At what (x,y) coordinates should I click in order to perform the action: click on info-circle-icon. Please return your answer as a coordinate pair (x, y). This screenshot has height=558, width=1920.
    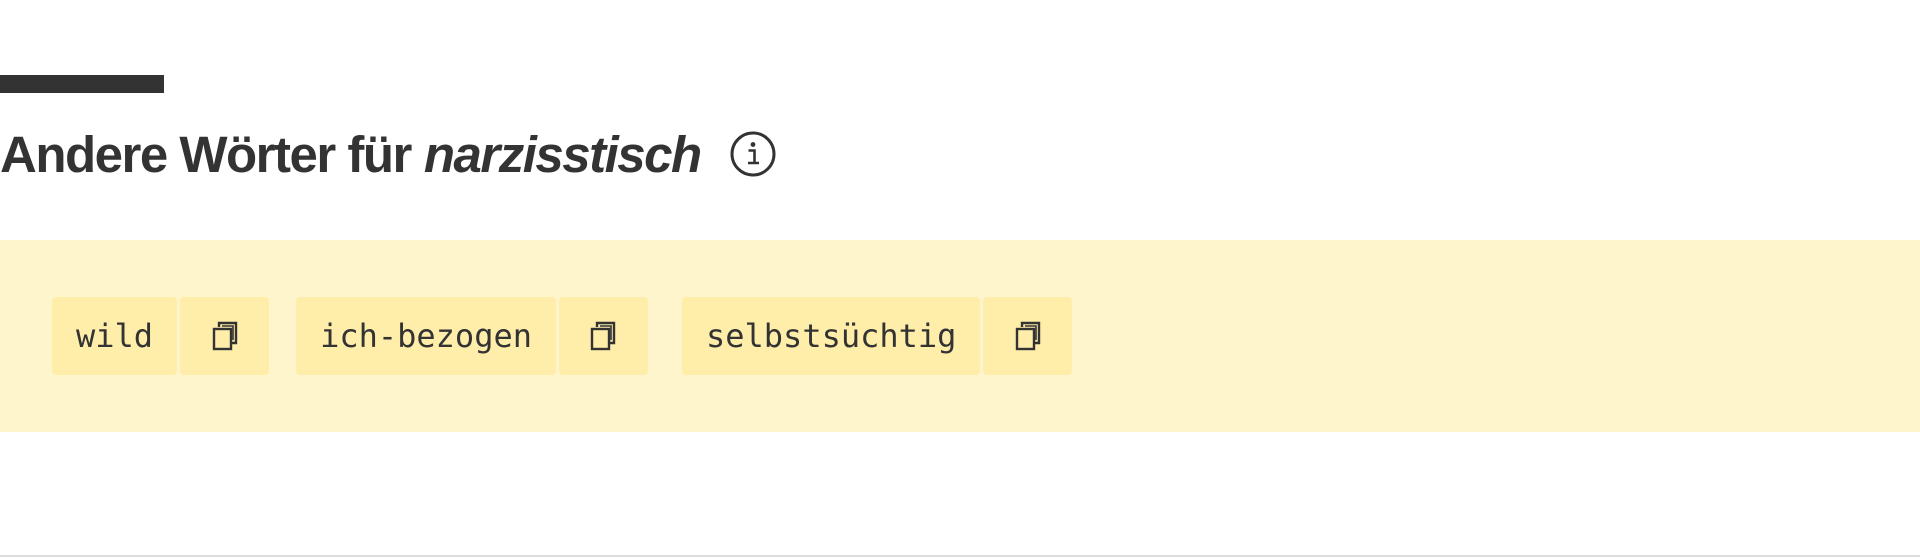
    Looking at the image, I should click on (753, 154).